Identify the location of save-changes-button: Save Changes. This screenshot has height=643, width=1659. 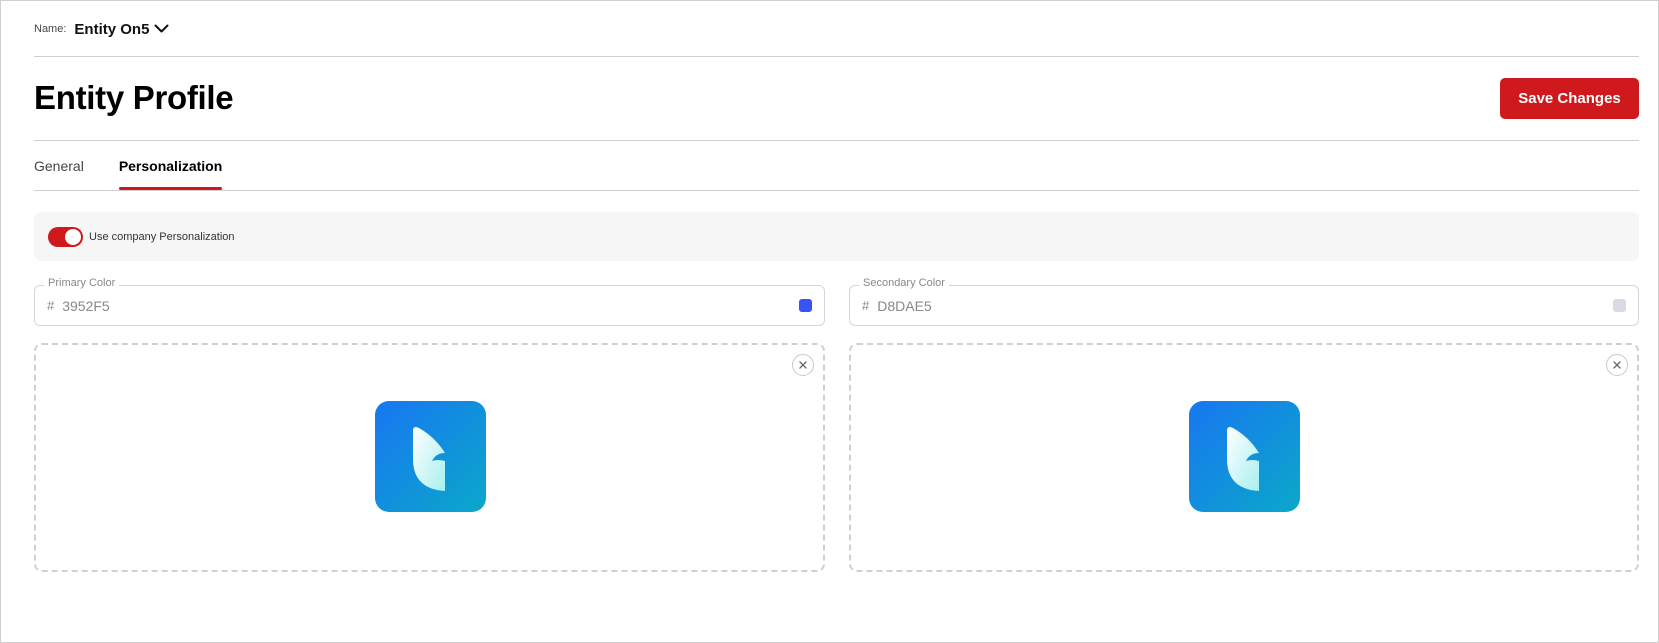
(1569, 98).